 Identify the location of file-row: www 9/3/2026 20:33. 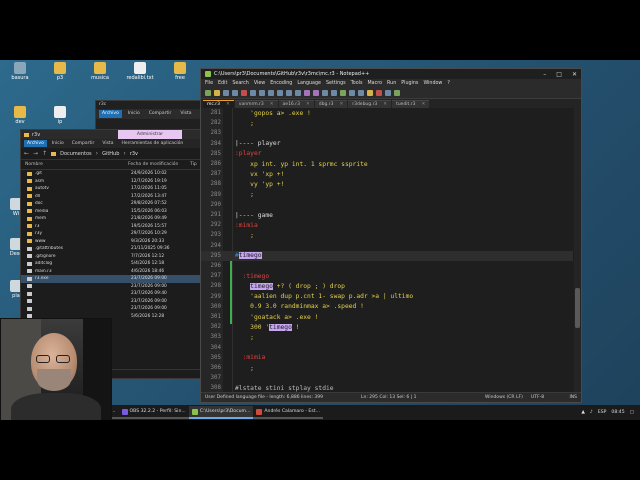
(112, 242).